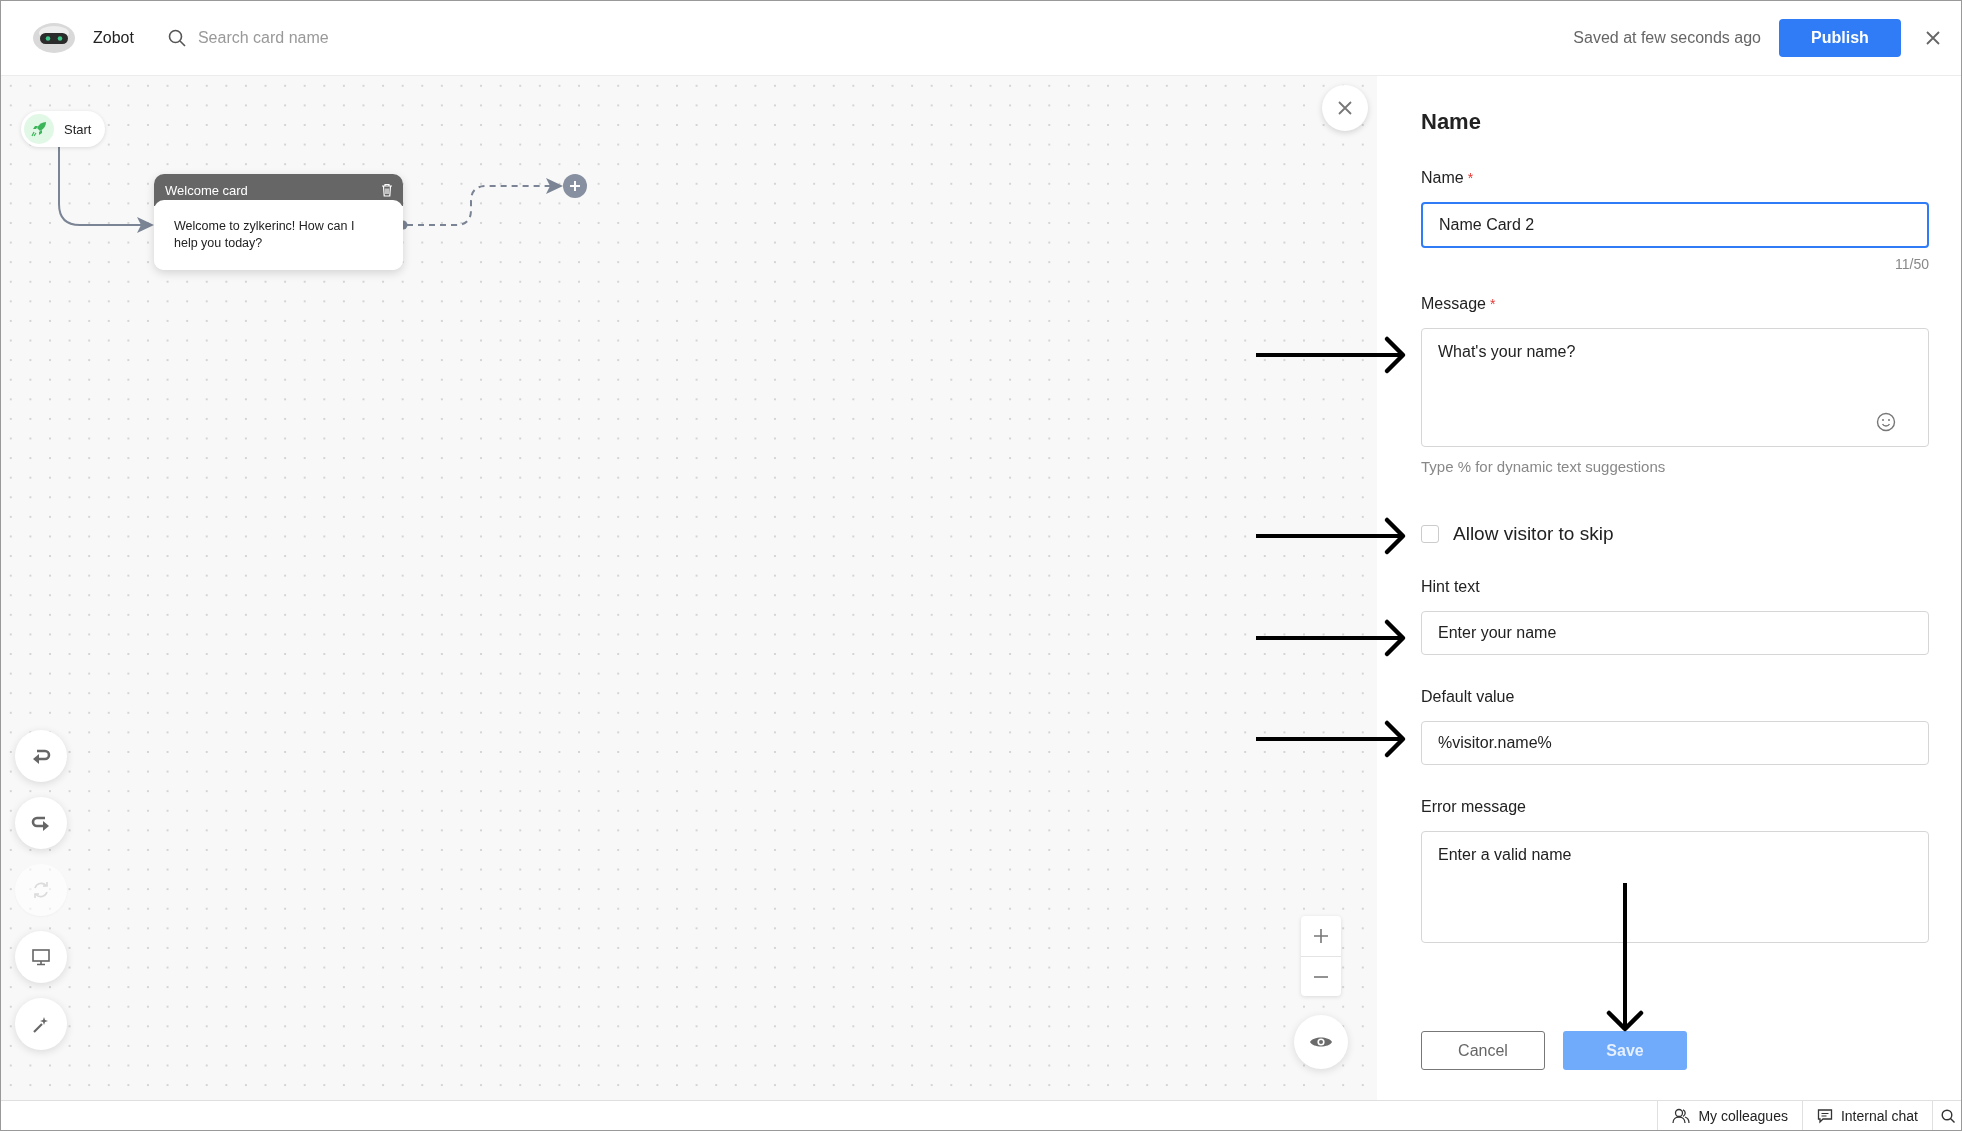  Describe the element at coordinates (1675, 633) in the screenshot. I see `text-field: Enter your name` at that location.